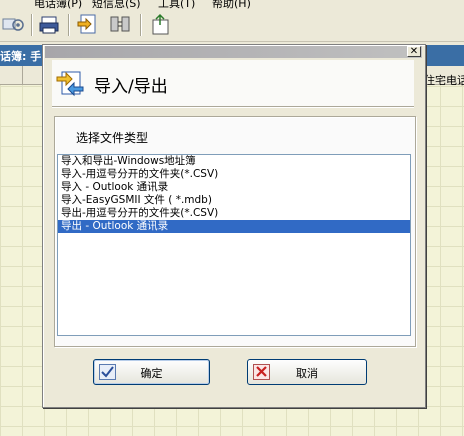  What do you see at coordinates (112, 138) in the screenshot?
I see `file-type-label: 选择文件类型` at bounding box center [112, 138].